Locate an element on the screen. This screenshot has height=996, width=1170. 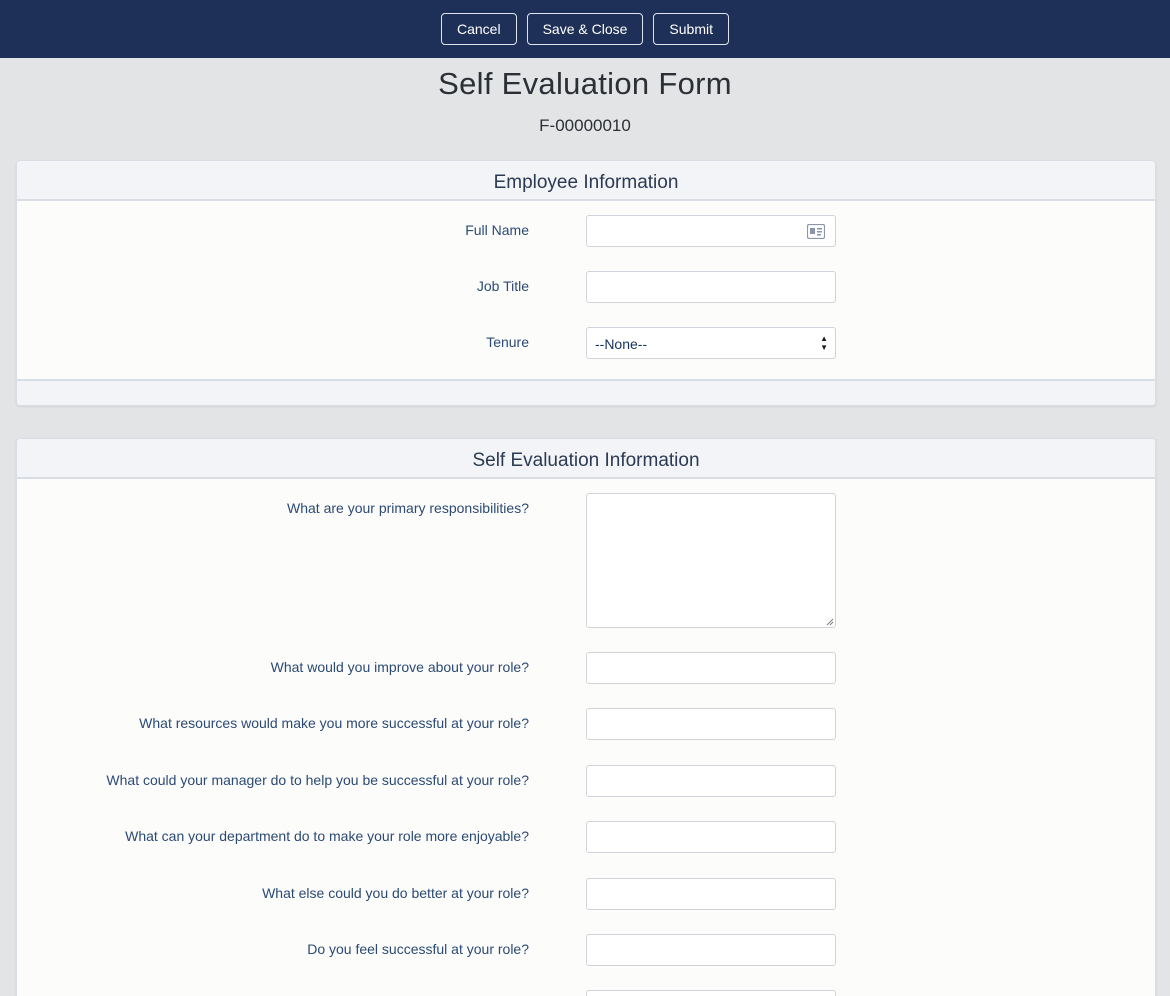
job-title-input is located at coordinates (711, 287).